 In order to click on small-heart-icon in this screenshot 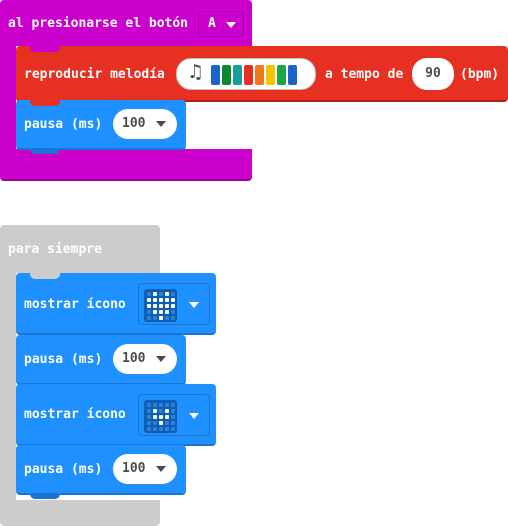, I will do `click(160, 416)`.